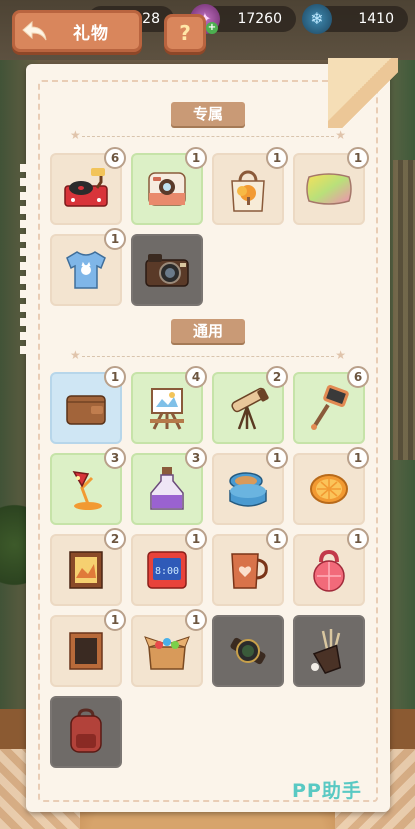 Image resolution: width=415 pixels, height=829 pixels. I want to click on section-general: 通用, so click(208, 334).